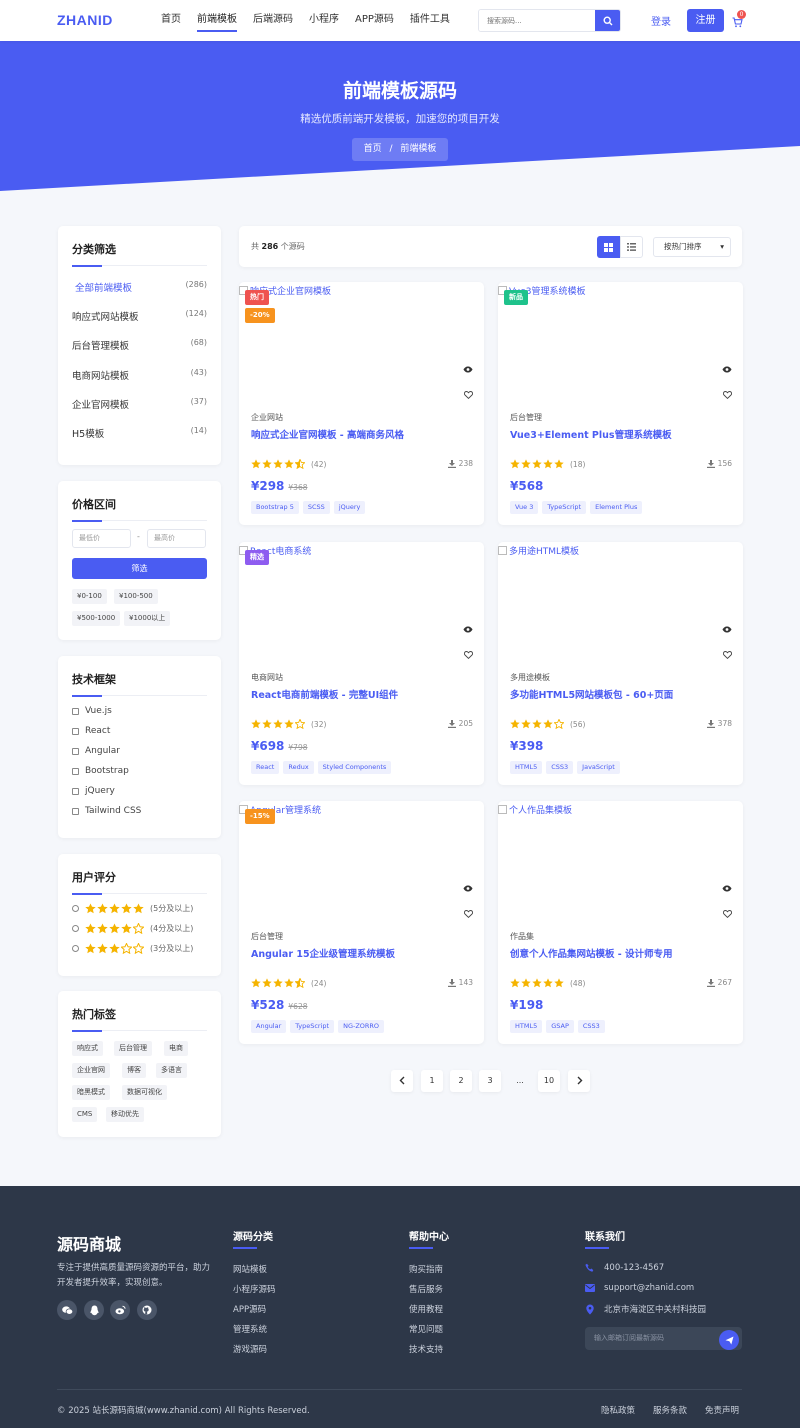 The image size is (800, 1428). What do you see at coordinates (430, 20) in the screenshot?
I see `nav-plugins: 插件工具` at bounding box center [430, 20].